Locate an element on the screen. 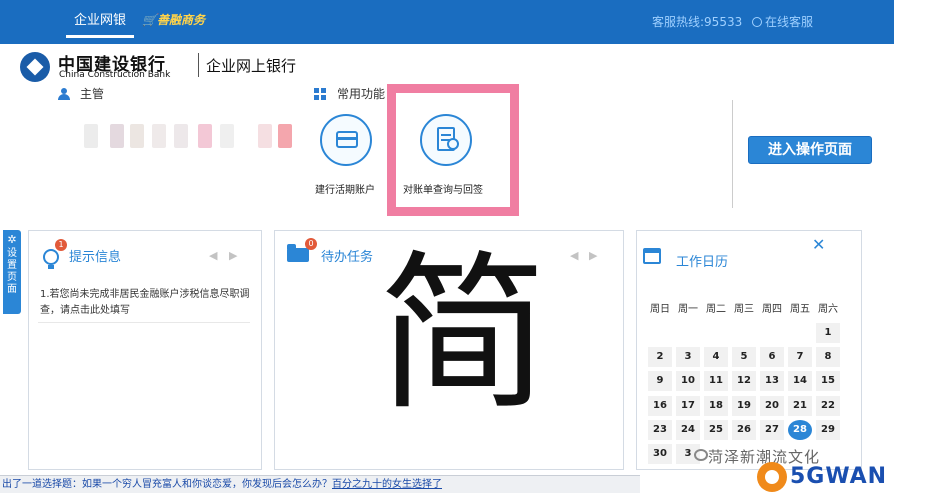  online-service-link: 在线客服 is located at coordinates (782, 21).